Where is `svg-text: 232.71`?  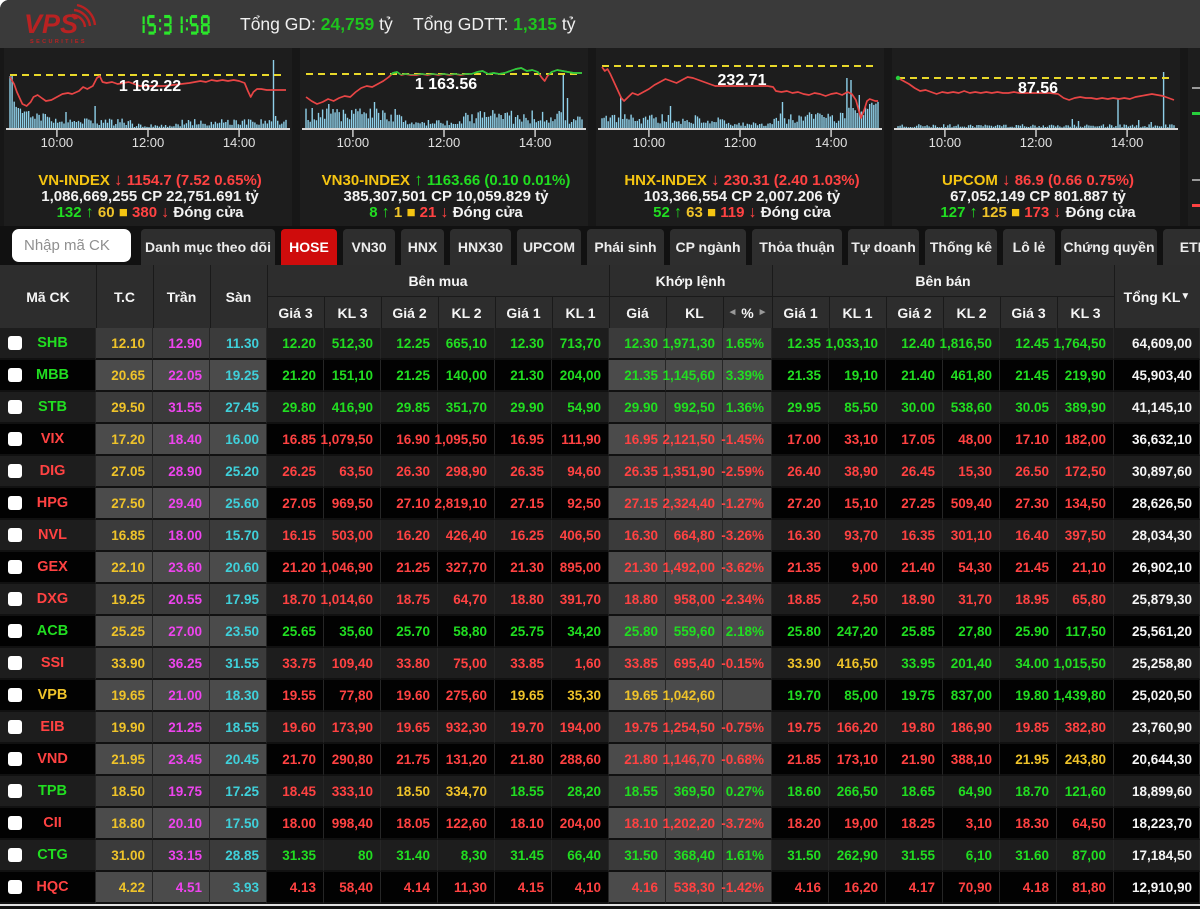
svg-text: 232.71 is located at coordinates (742, 80).